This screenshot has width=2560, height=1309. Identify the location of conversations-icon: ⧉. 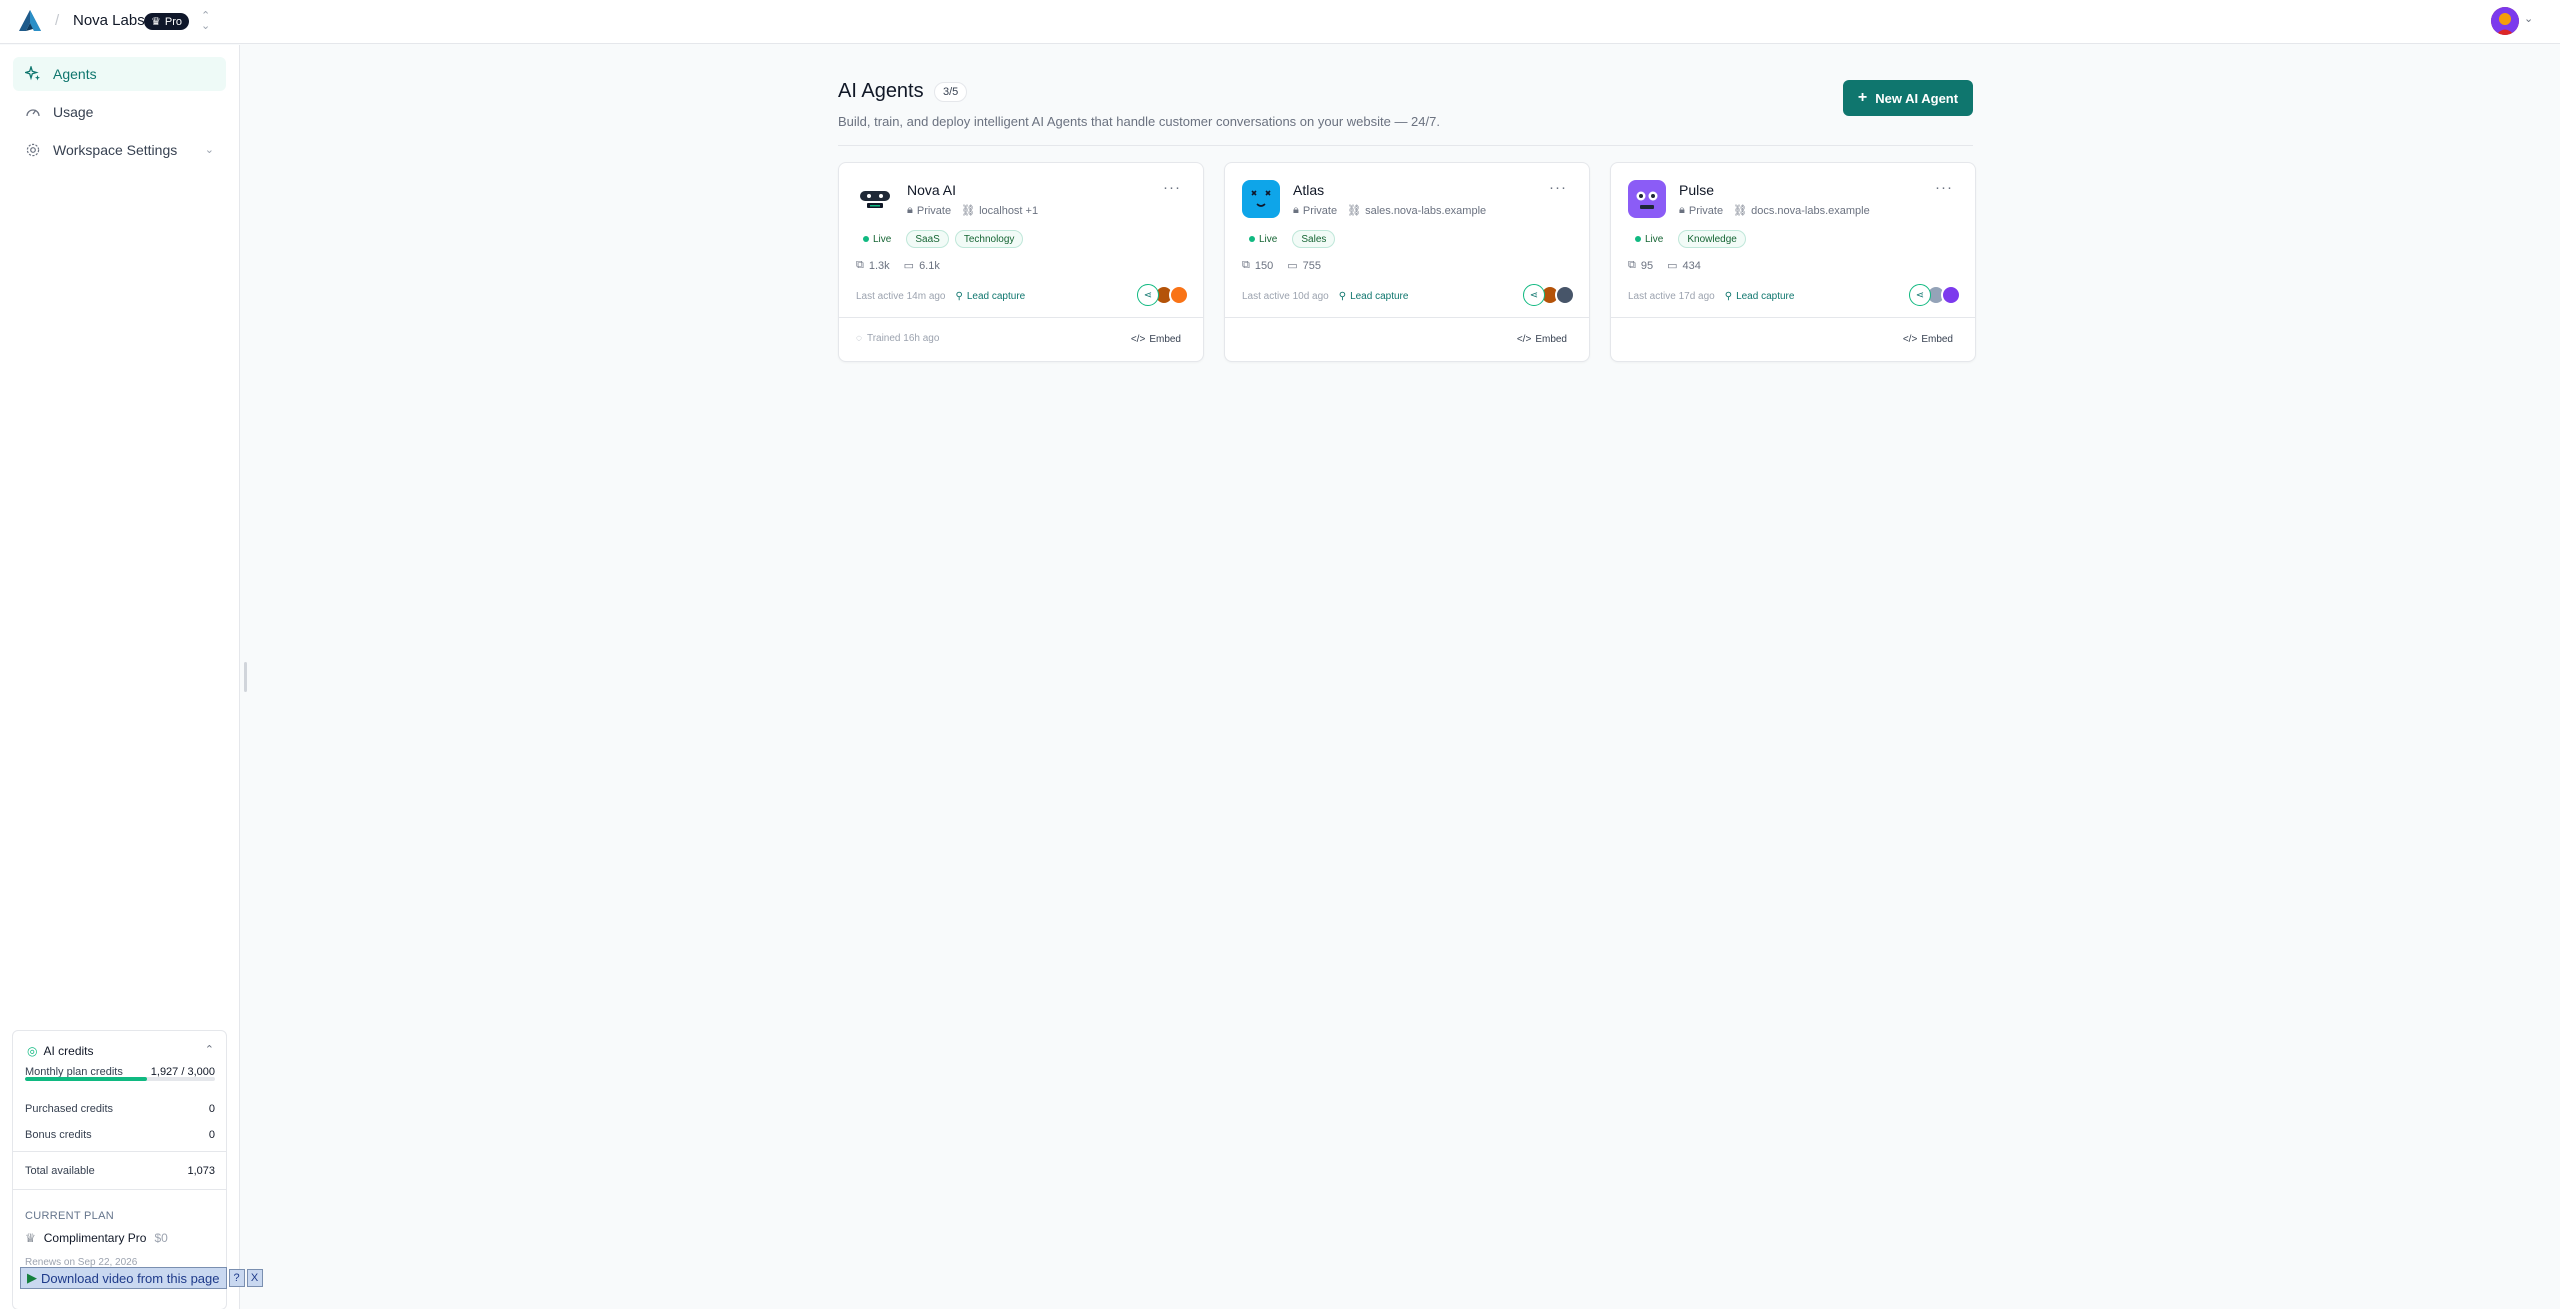
(1632, 265).